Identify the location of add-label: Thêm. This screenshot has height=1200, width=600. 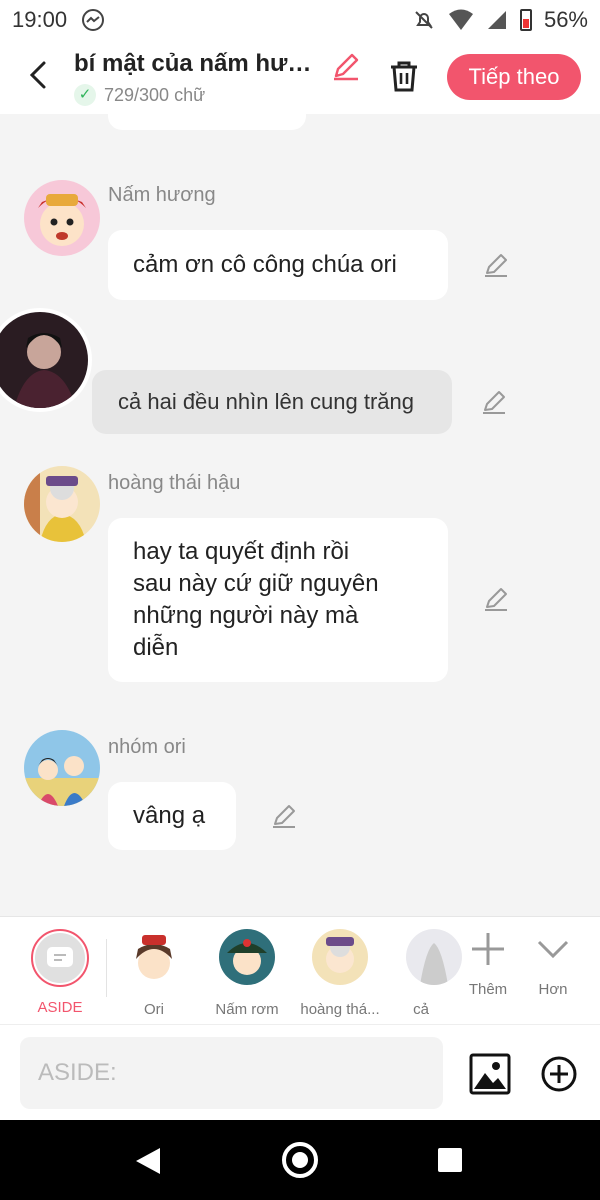
(488, 989).